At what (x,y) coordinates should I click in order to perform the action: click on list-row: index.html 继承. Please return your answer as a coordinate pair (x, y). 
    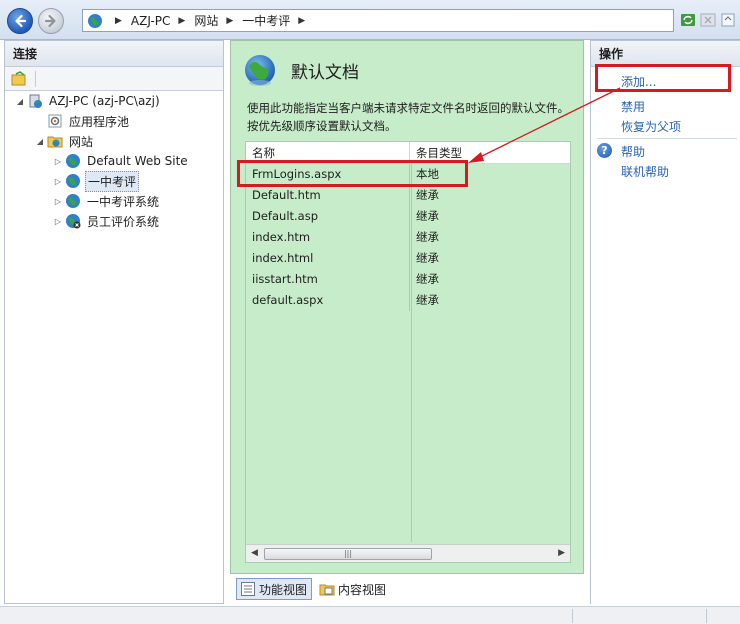
    Looking at the image, I should click on (408, 258).